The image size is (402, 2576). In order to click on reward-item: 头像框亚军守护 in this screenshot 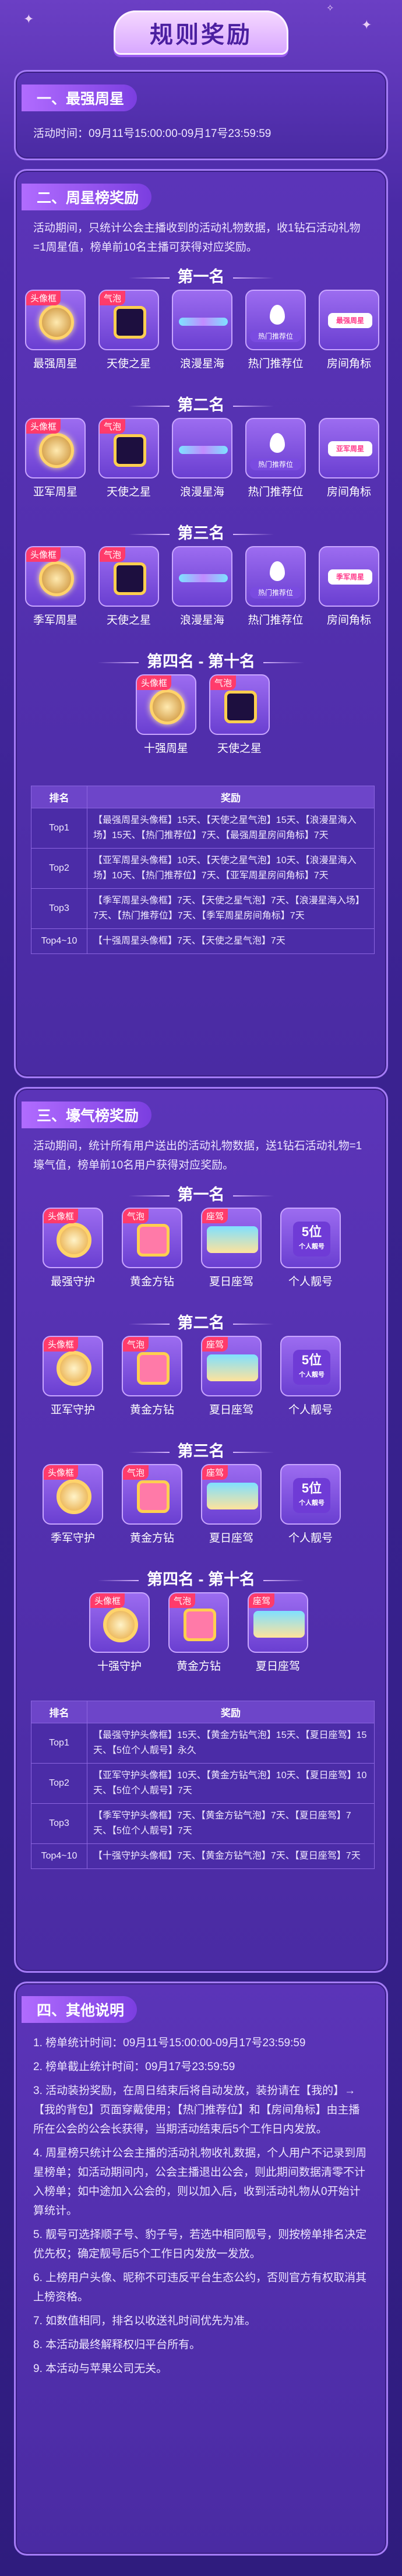, I will do `click(73, 1376)`.